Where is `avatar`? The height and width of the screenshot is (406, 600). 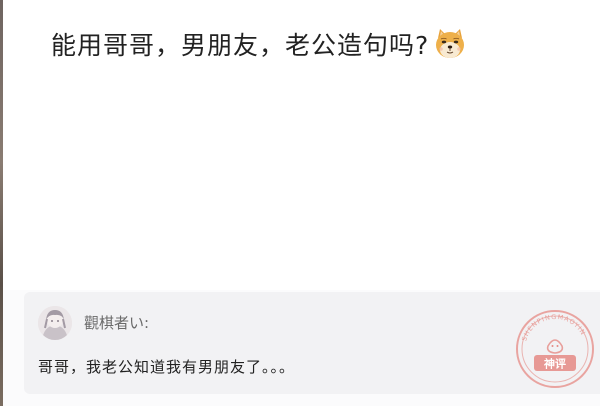
avatar is located at coordinates (55, 323).